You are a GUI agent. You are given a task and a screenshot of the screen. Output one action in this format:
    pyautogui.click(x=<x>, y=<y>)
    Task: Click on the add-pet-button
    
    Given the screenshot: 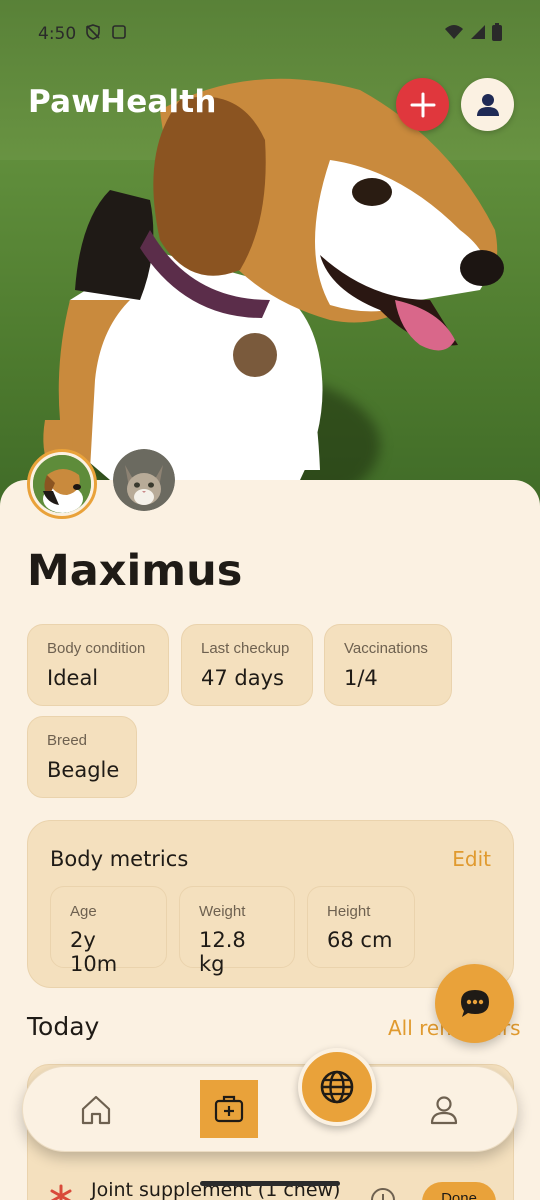 What is the action you would take?
    pyautogui.click(x=422, y=104)
    